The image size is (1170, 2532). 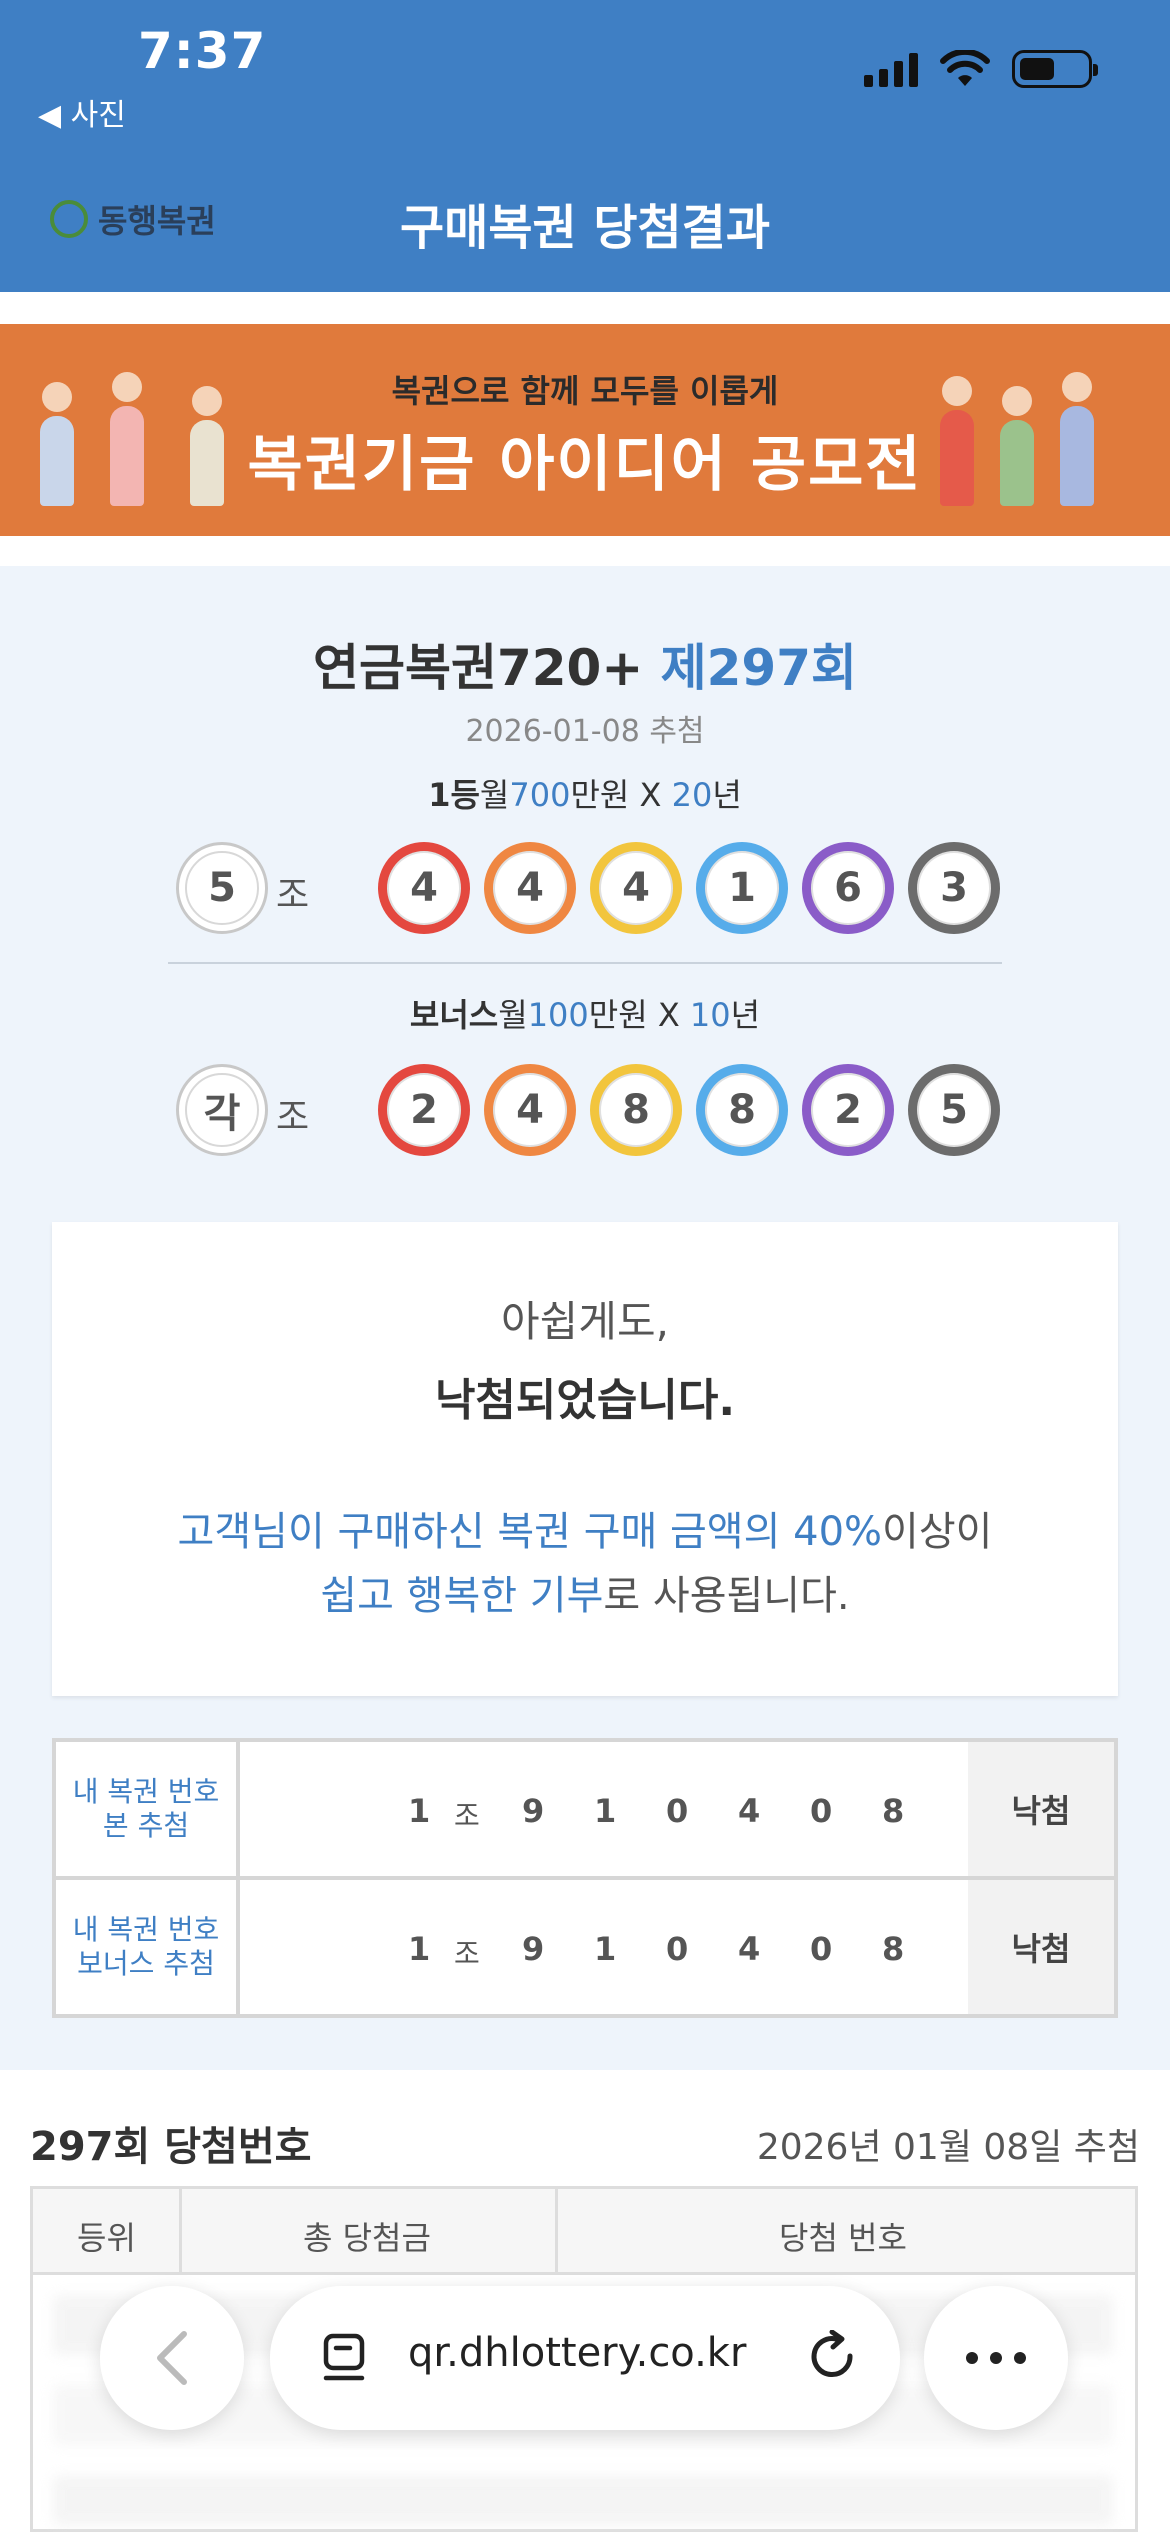 I want to click on chevron-left-icon, so click(x=172, y=2358).